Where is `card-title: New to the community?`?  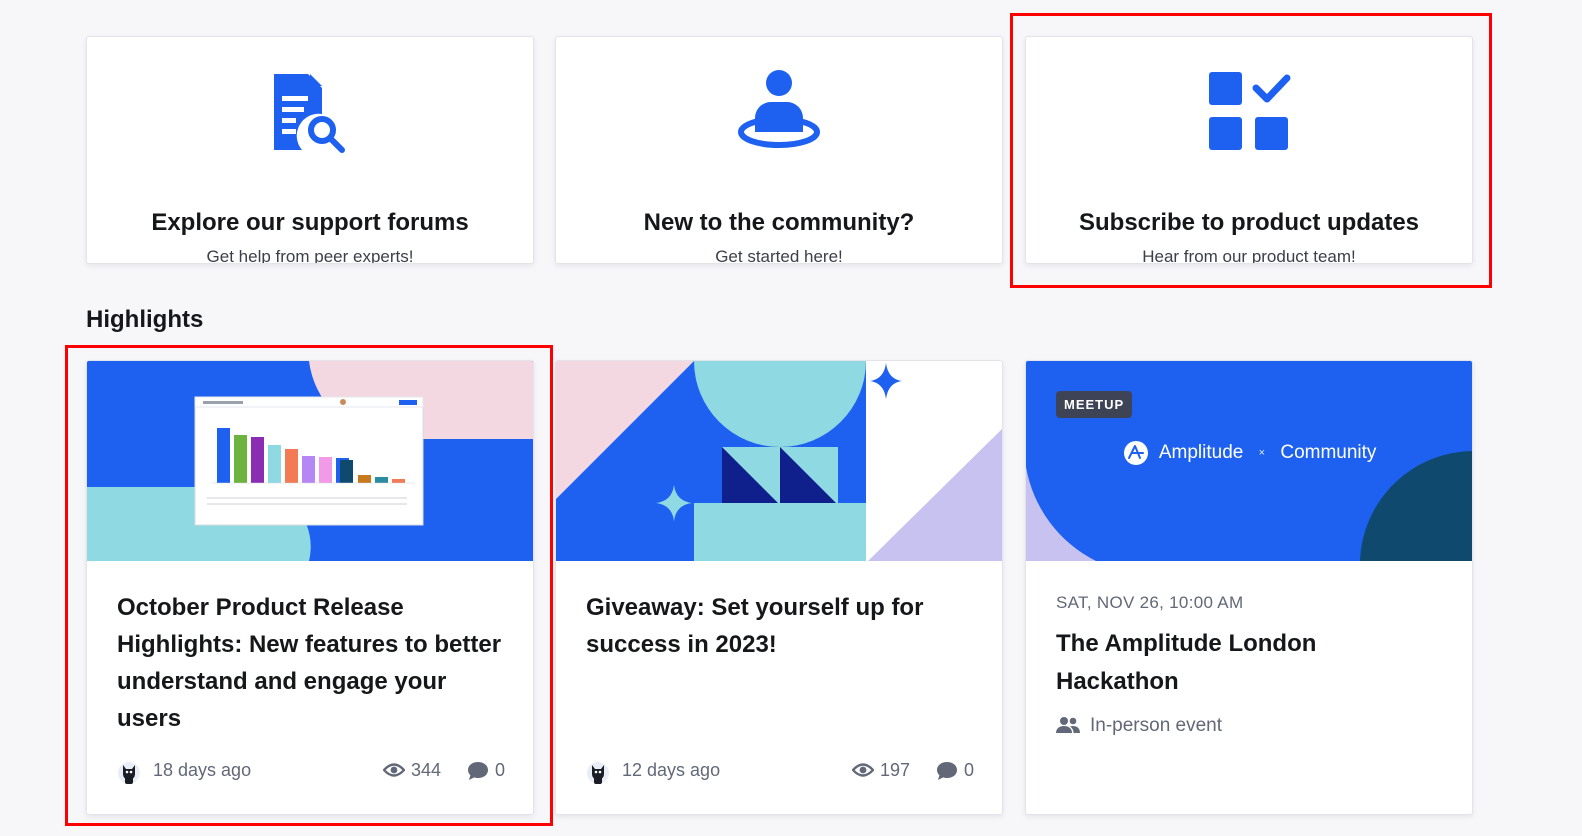 card-title: New to the community? is located at coordinates (779, 222).